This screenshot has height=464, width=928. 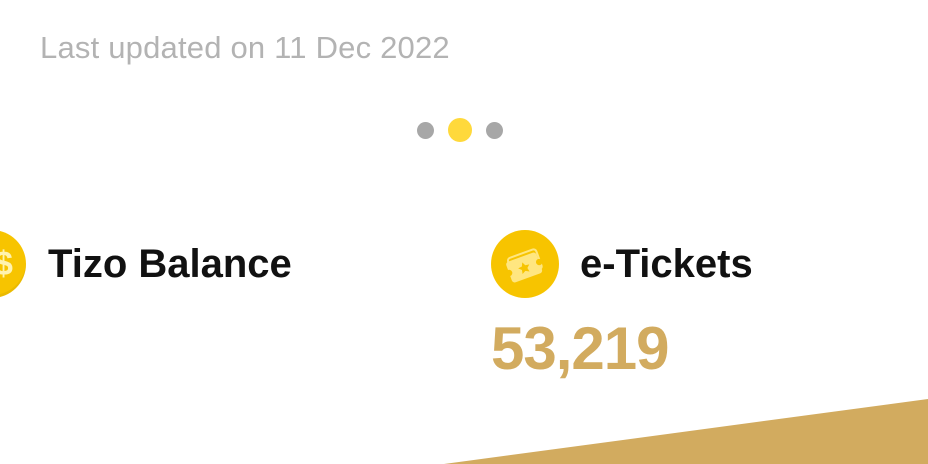 I want to click on carousel-indicator, so click(x=460, y=130).